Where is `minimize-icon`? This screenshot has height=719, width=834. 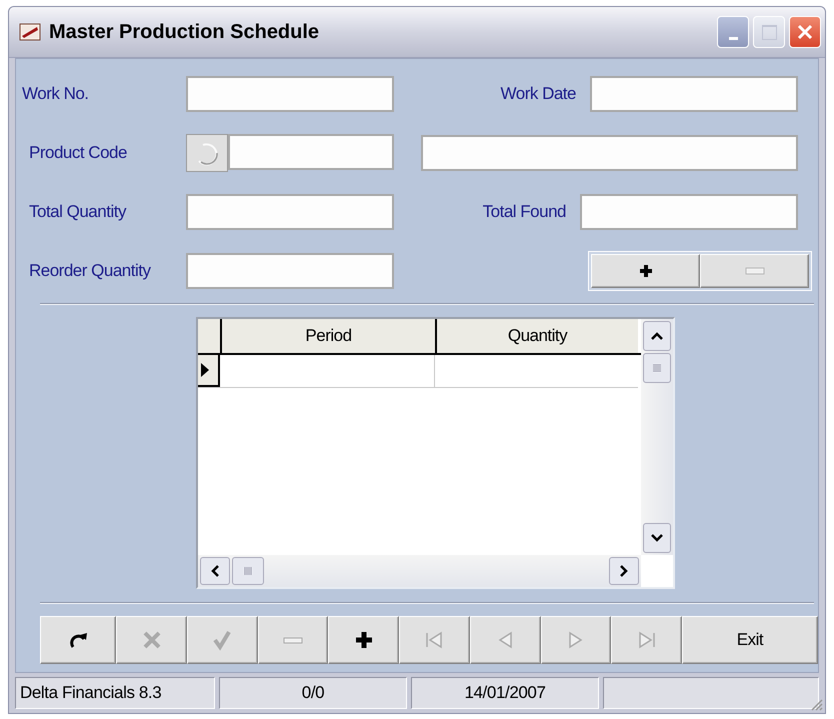 minimize-icon is located at coordinates (733, 38).